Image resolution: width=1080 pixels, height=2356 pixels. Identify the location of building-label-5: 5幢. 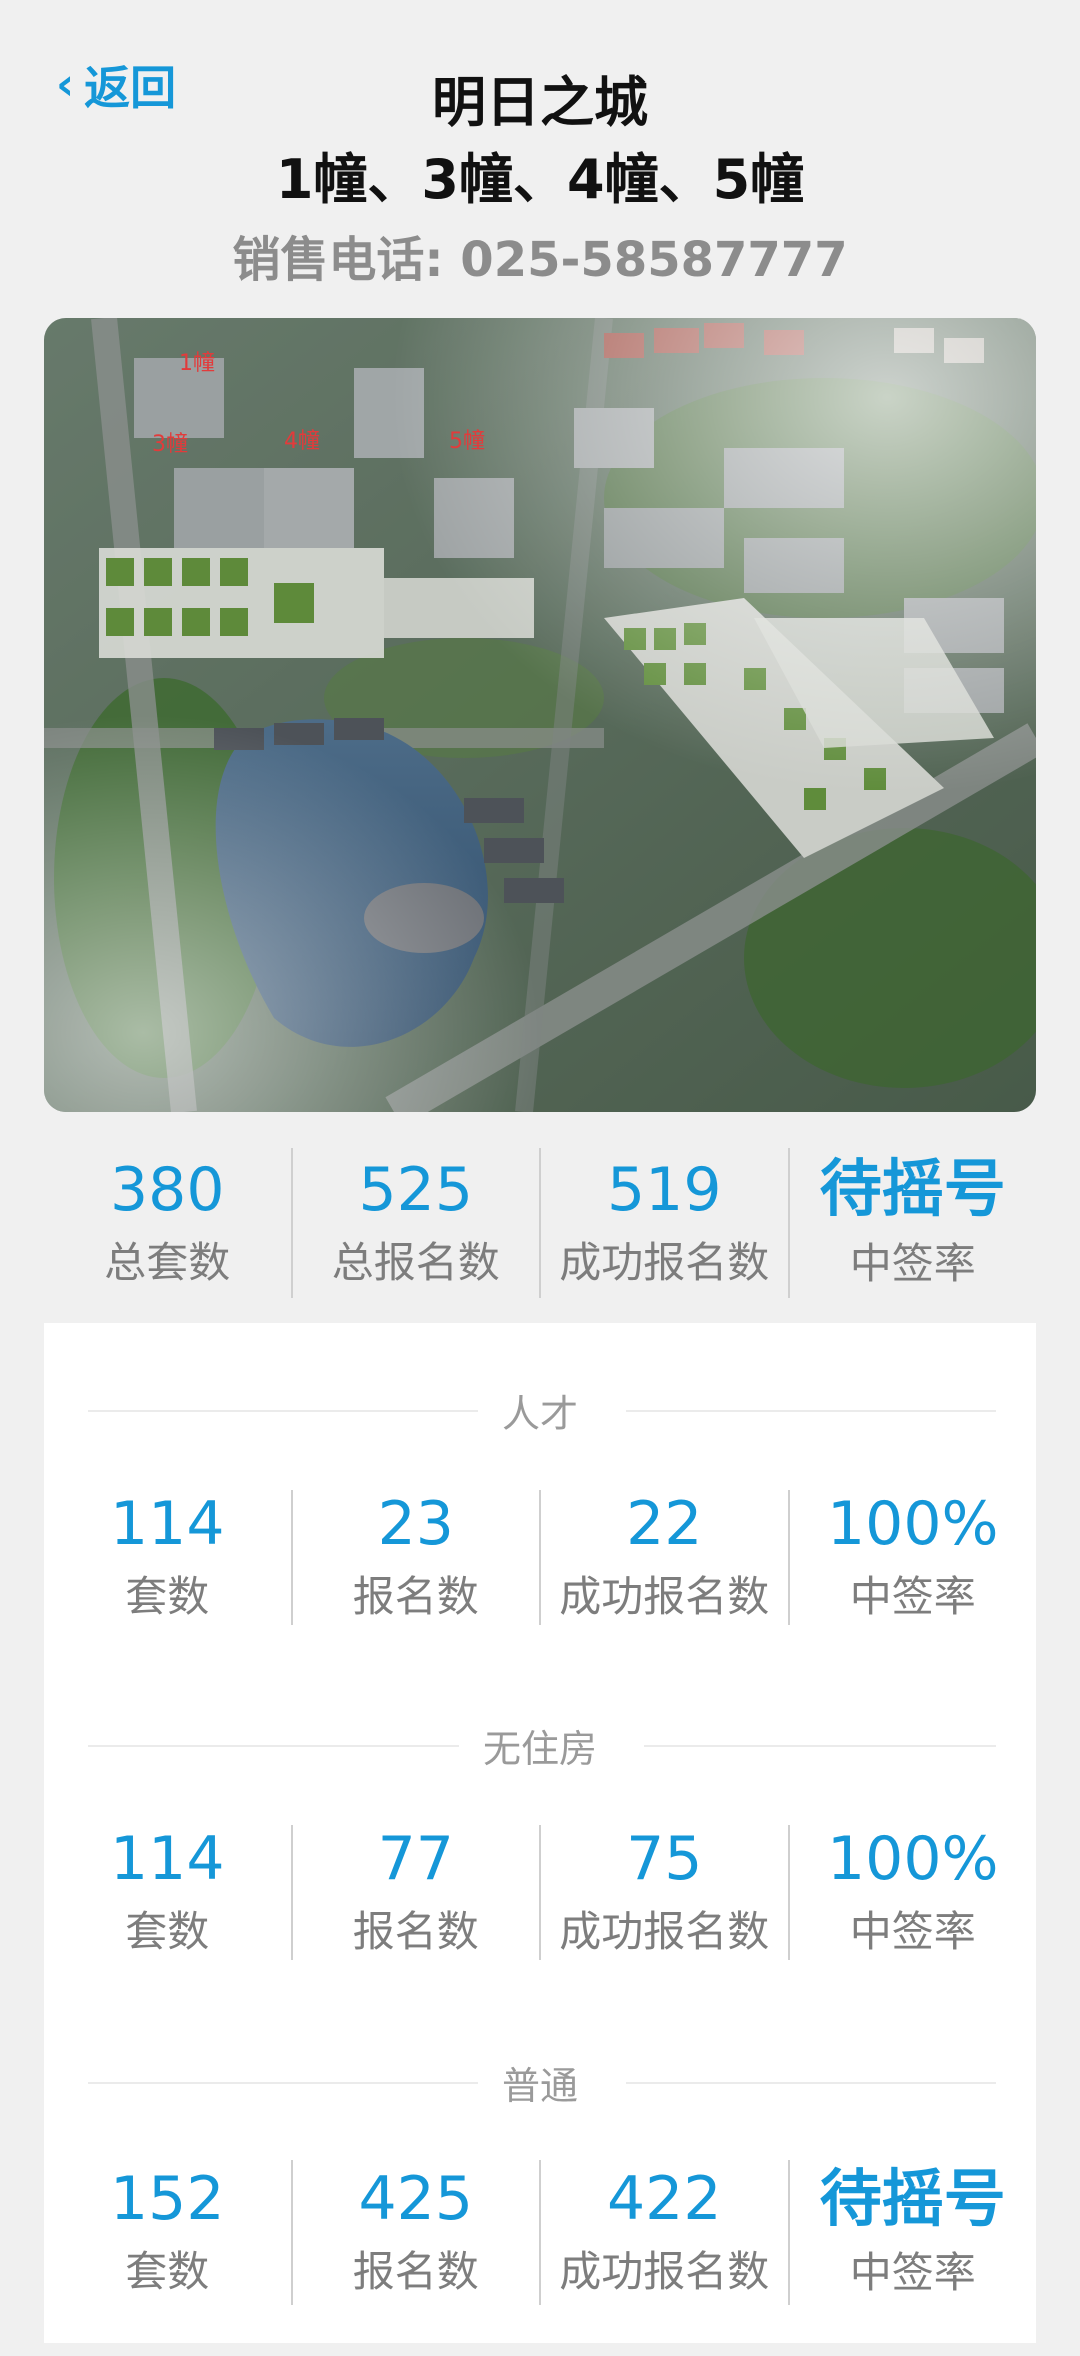
(467, 441).